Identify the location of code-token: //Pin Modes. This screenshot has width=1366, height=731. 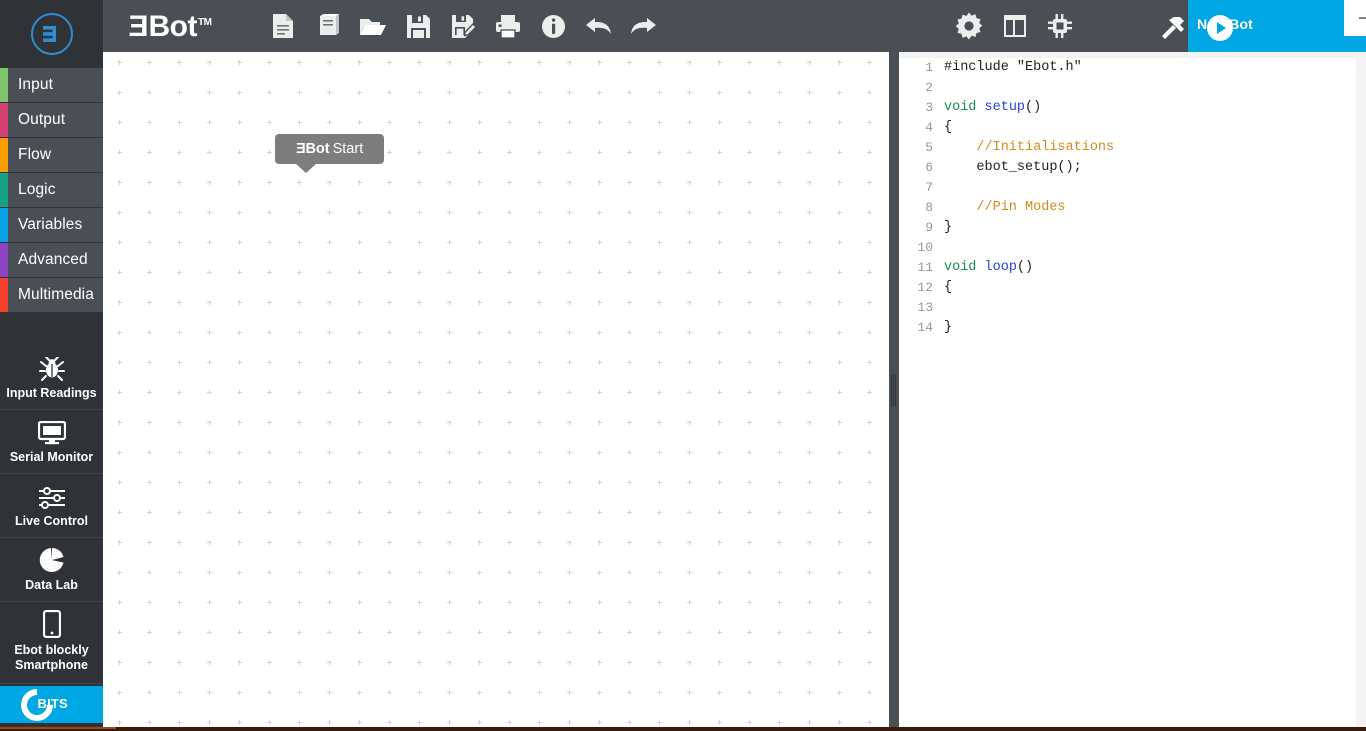
(1005, 207).